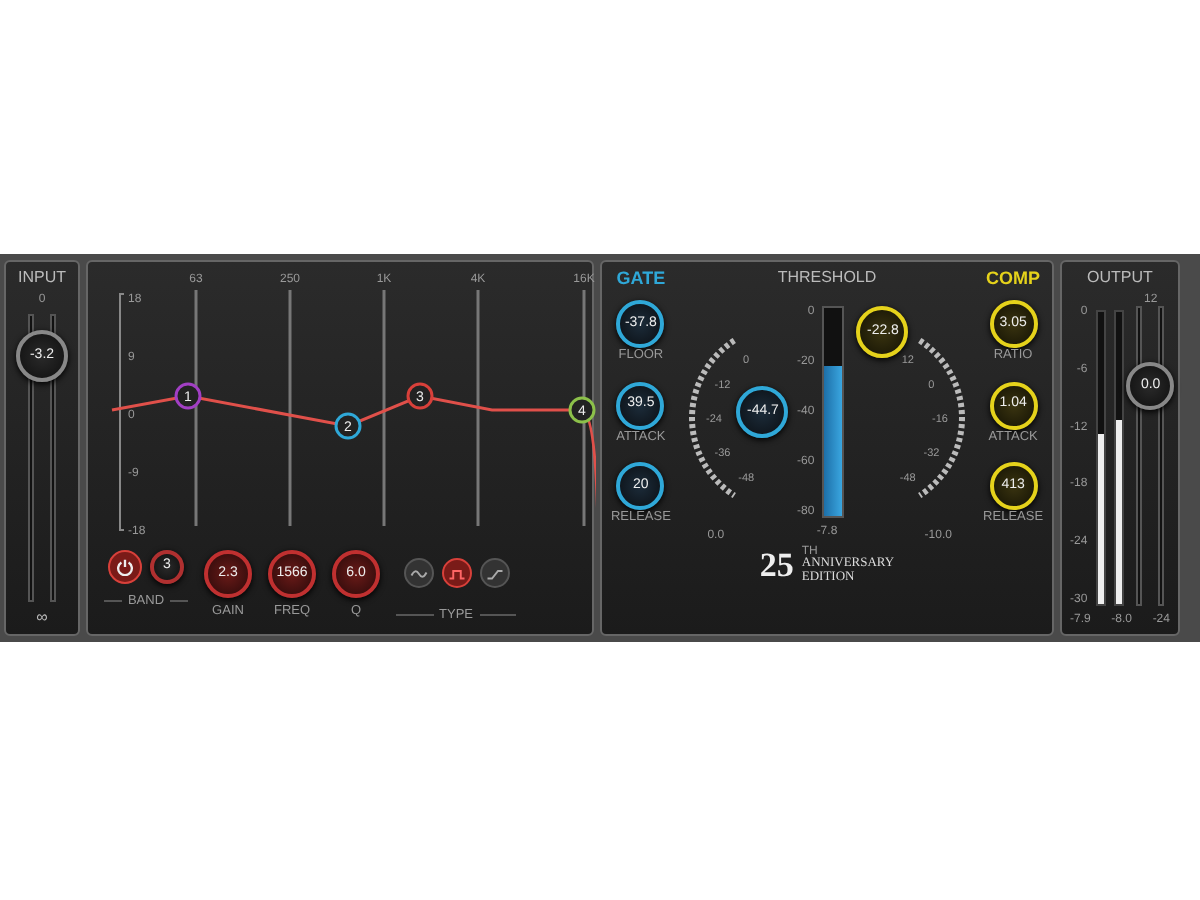  What do you see at coordinates (1013, 279) in the screenshot?
I see `section-title: COMP` at bounding box center [1013, 279].